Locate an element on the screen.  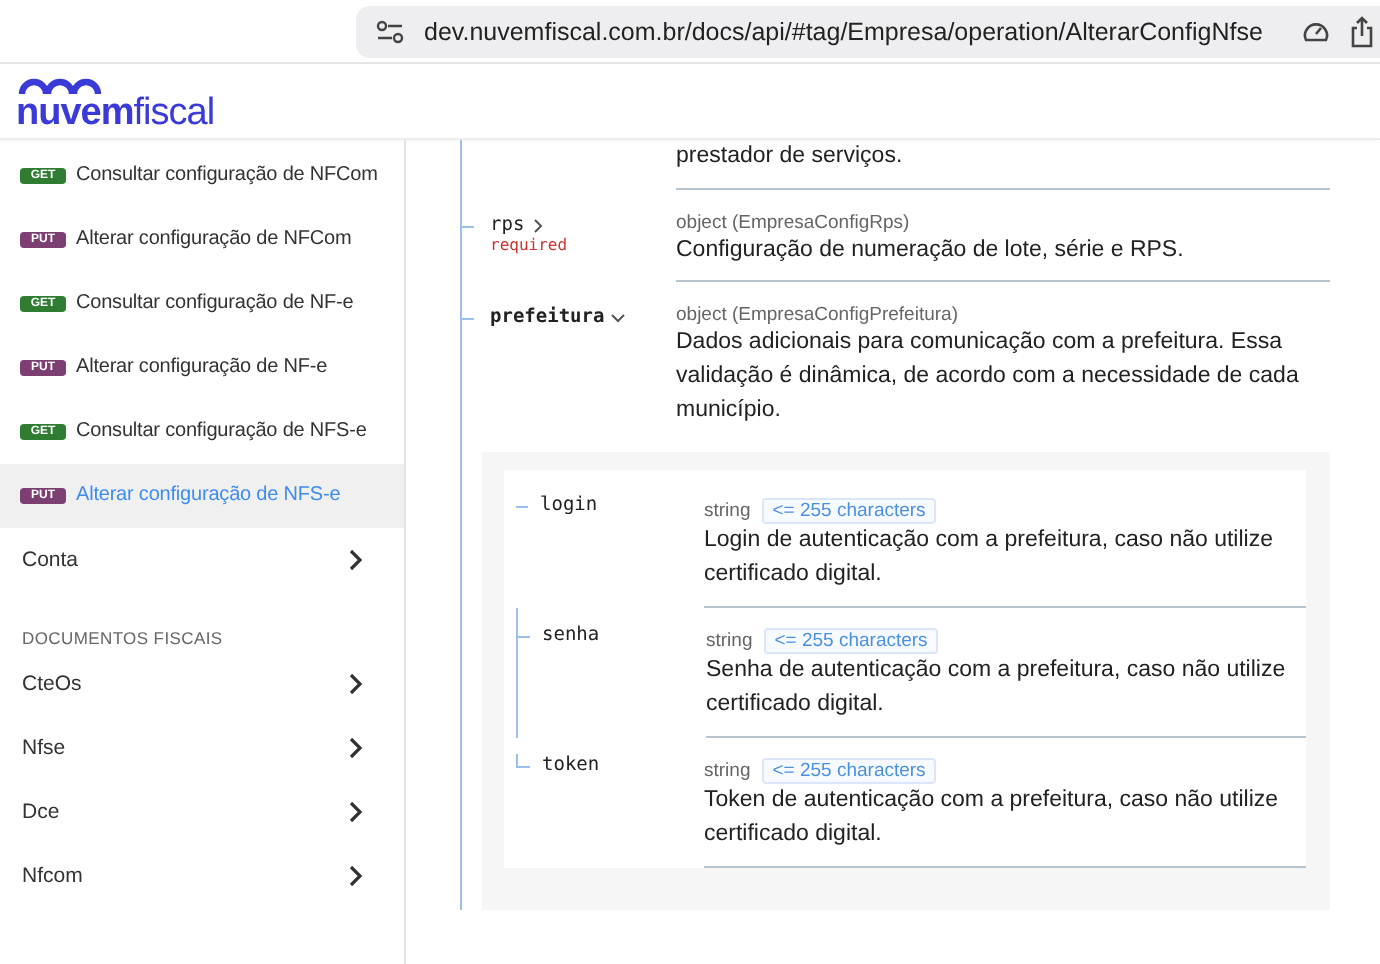
sidebar-heading: DOCUMENTOS FISCAIS is located at coordinates (122, 639).